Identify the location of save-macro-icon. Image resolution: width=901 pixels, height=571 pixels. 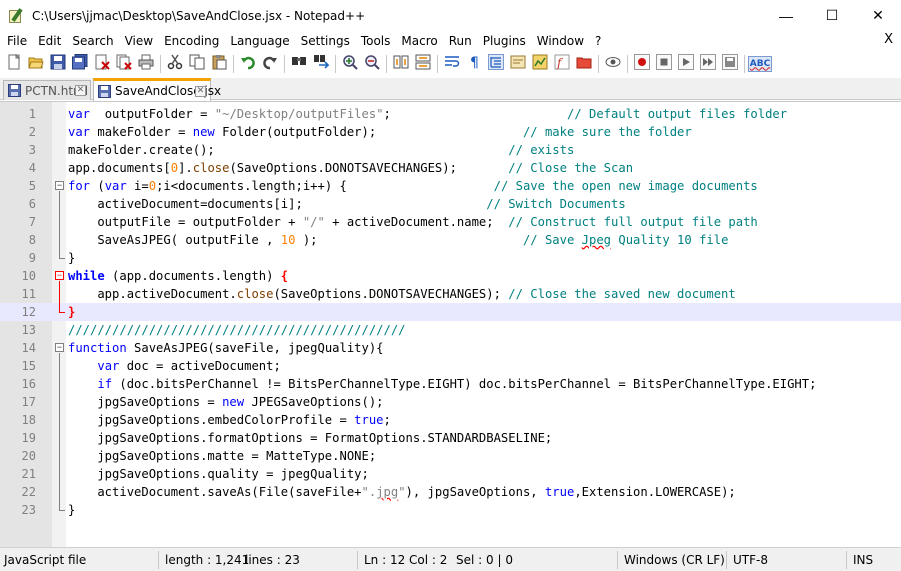
(730, 63).